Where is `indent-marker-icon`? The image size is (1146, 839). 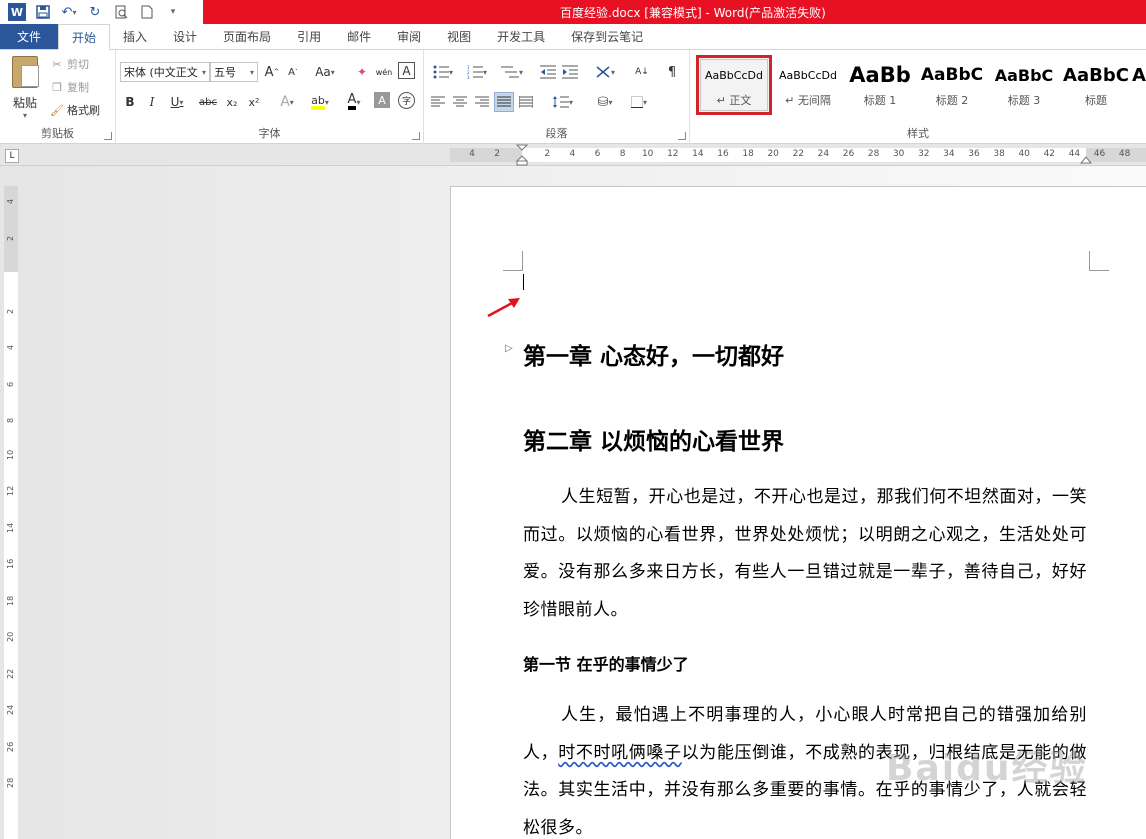
indent-marker-icon is located at coordinates (522, 155).